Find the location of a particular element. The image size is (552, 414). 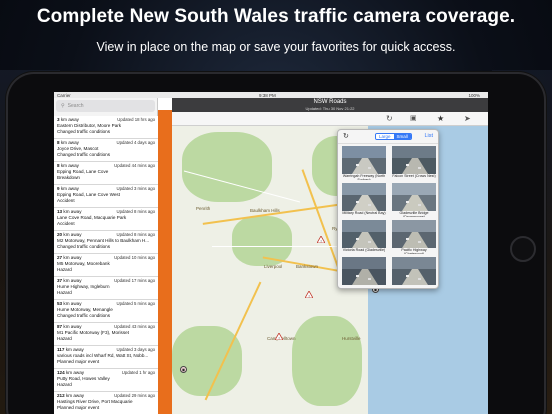

camera-caption: Gladesville Bridge (Drummoyne) is located at coordinates (414, 214).